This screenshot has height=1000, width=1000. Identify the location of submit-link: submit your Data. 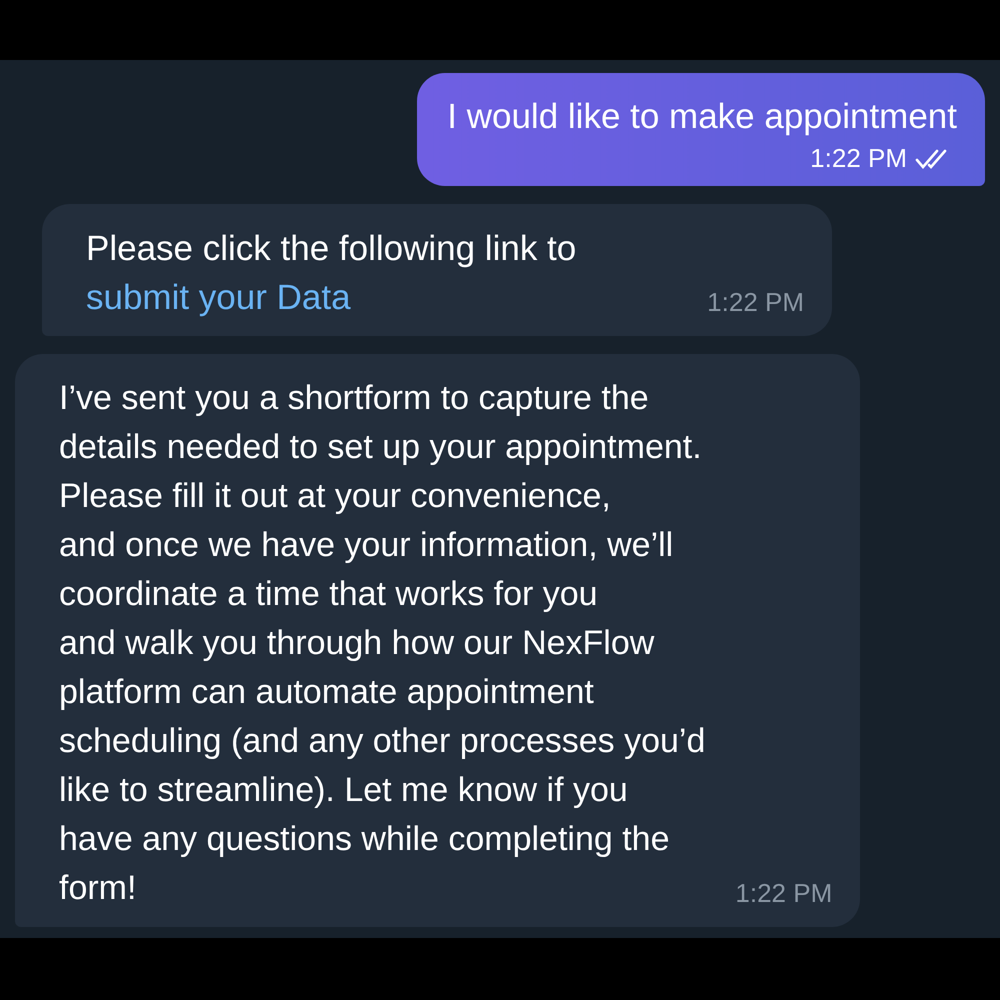
(218, 297).